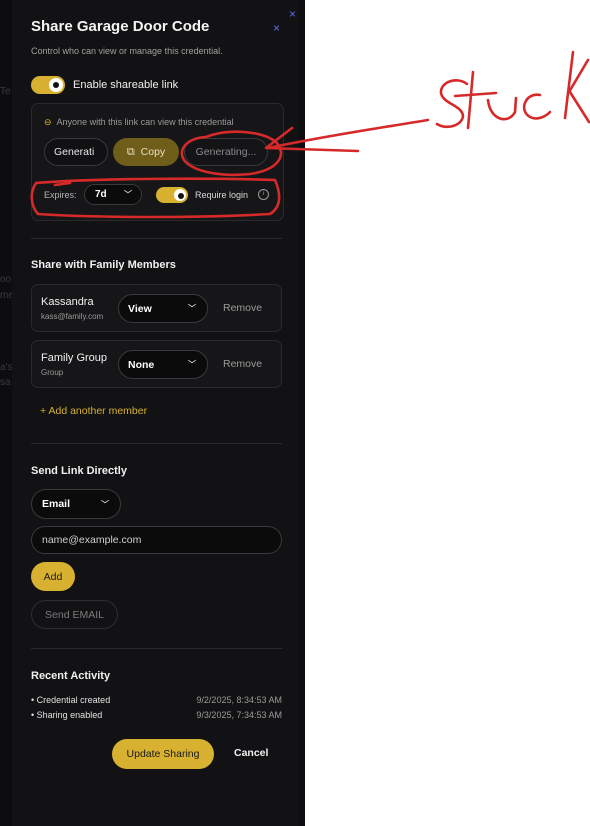  What do you see at coordinates (71, 676) in the screenshot?
I see `activity-section-title: Recent Activity` at bounding box center [71, 676].